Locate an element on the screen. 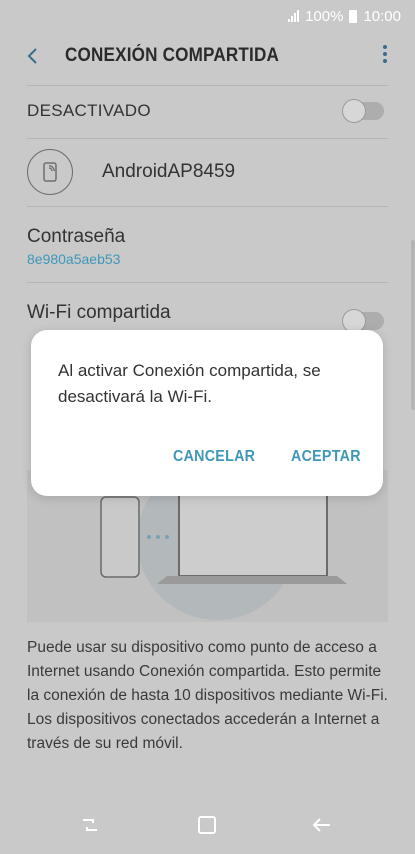  recents-icon is located at coordinates (90, 825).